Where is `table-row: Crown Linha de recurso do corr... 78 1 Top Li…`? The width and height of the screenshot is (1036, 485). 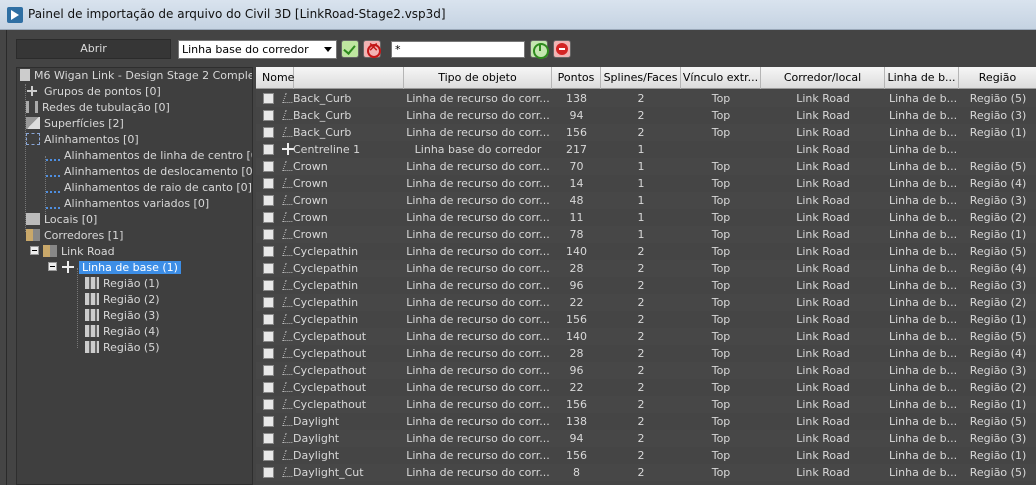
table-row: Crown Linha de recurso do corr... 78 1 Top Li… is located at coordinates (646, 234).